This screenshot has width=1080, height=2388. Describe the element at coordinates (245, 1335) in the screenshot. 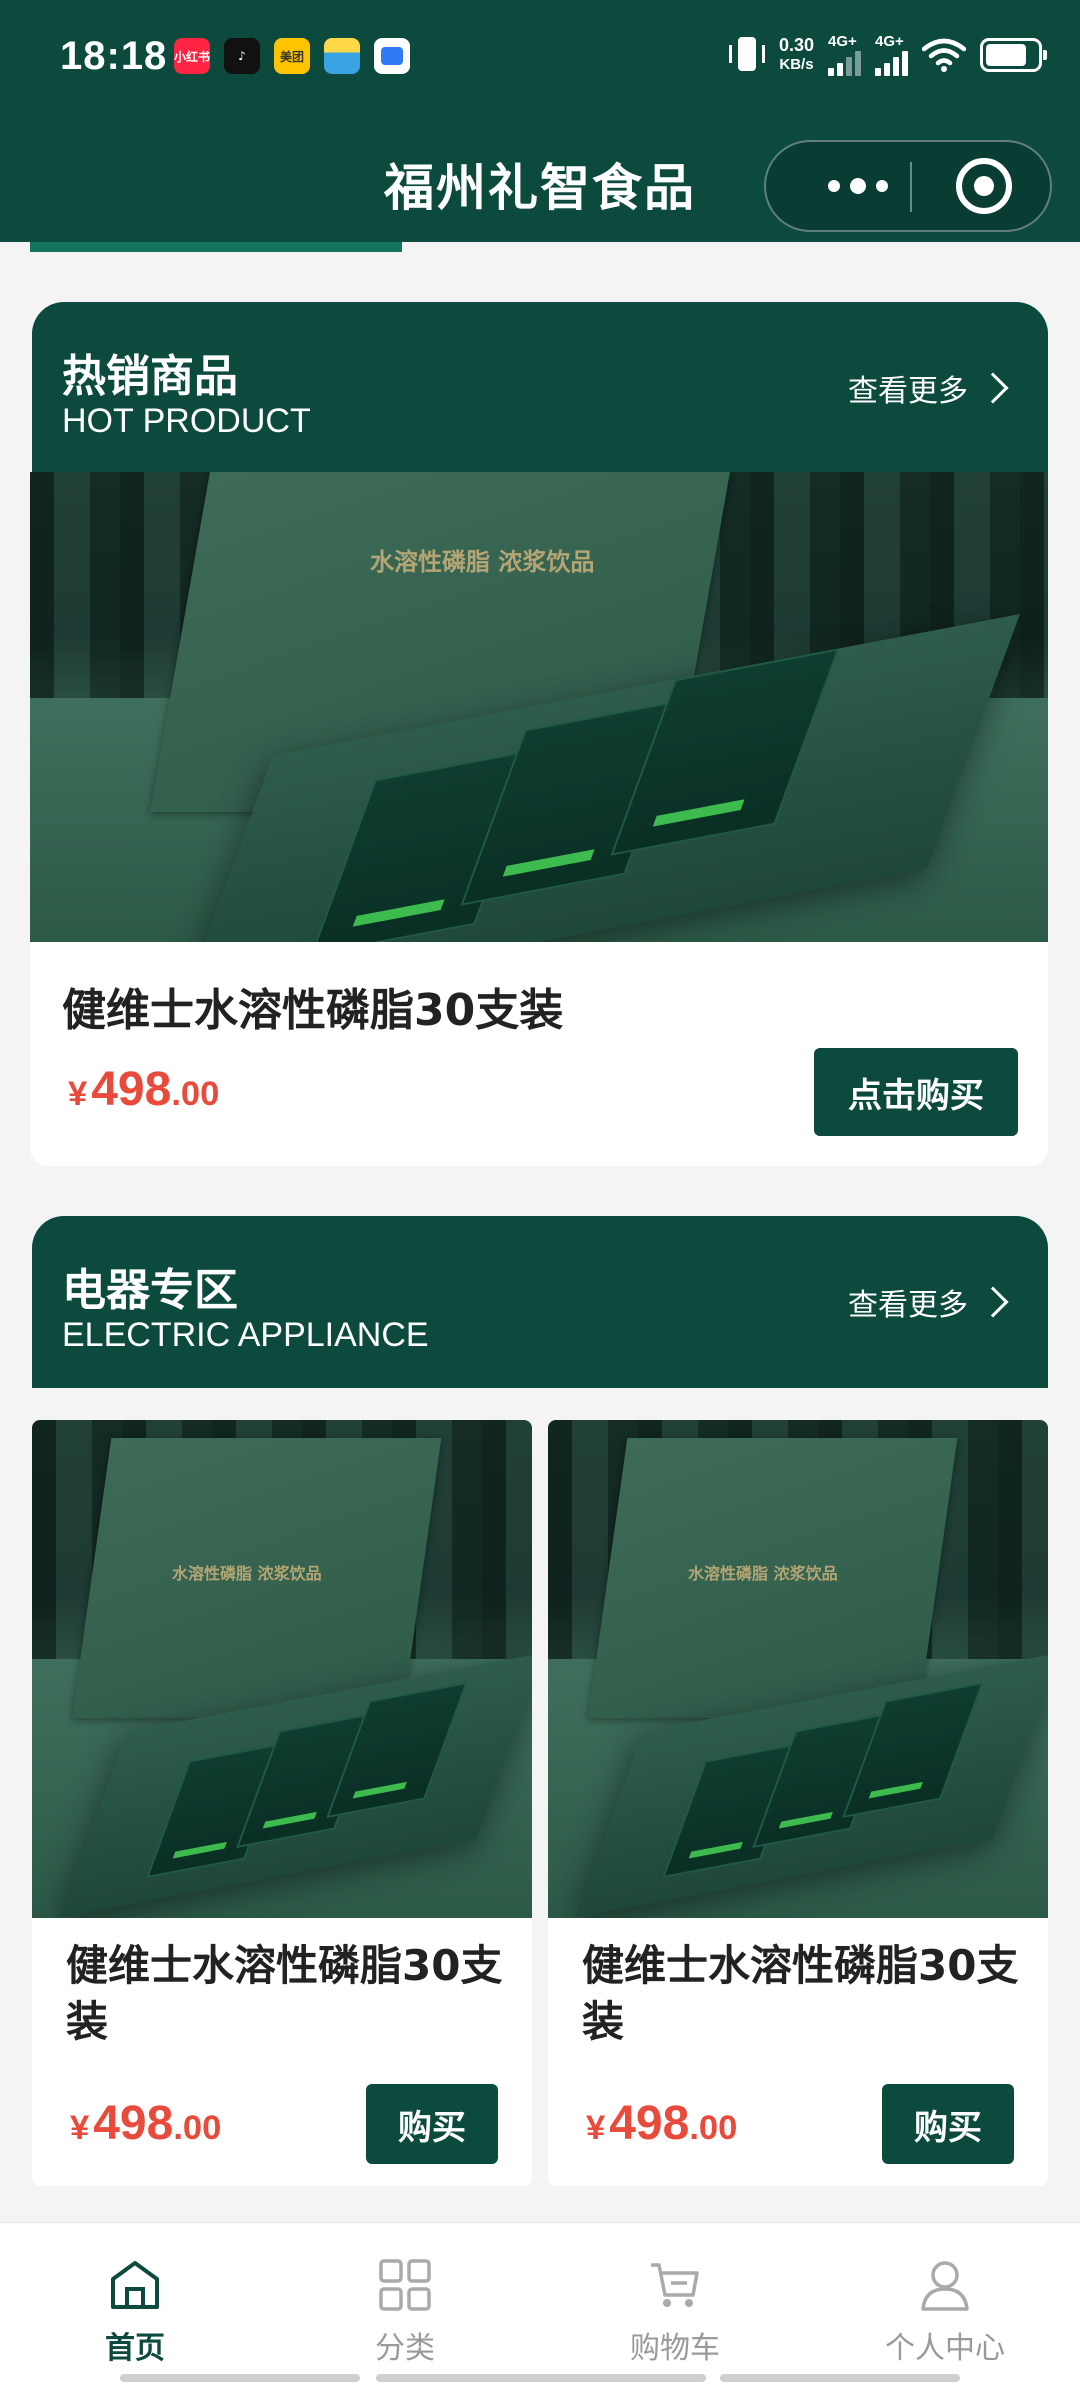

I see `section-subtitle: ELECTRIC APPLIANCE` at that location.